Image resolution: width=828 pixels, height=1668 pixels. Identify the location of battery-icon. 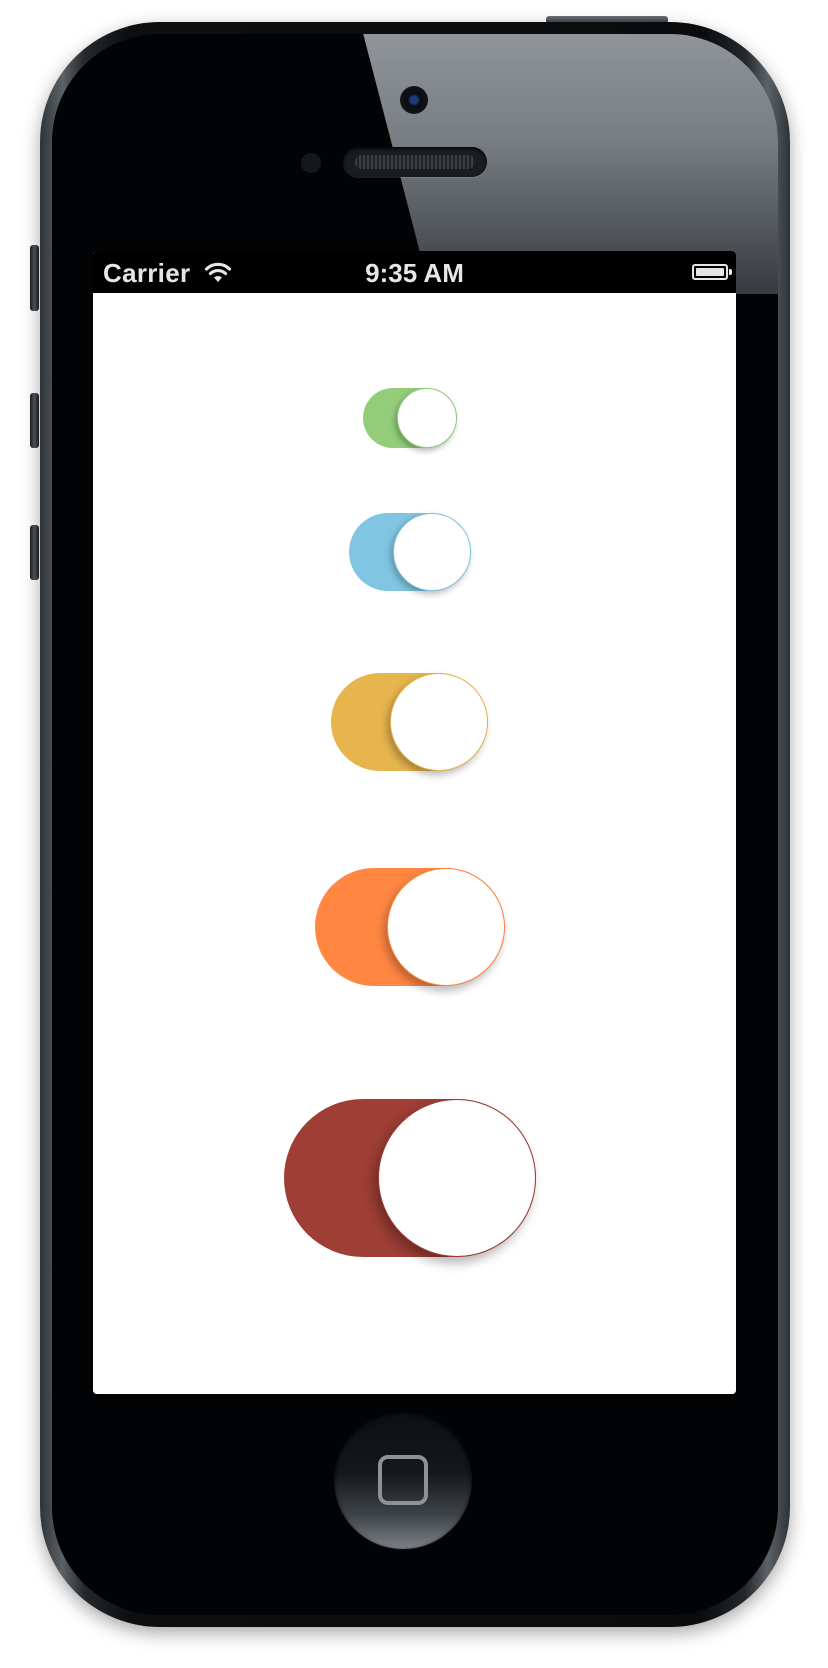
(712, 272).